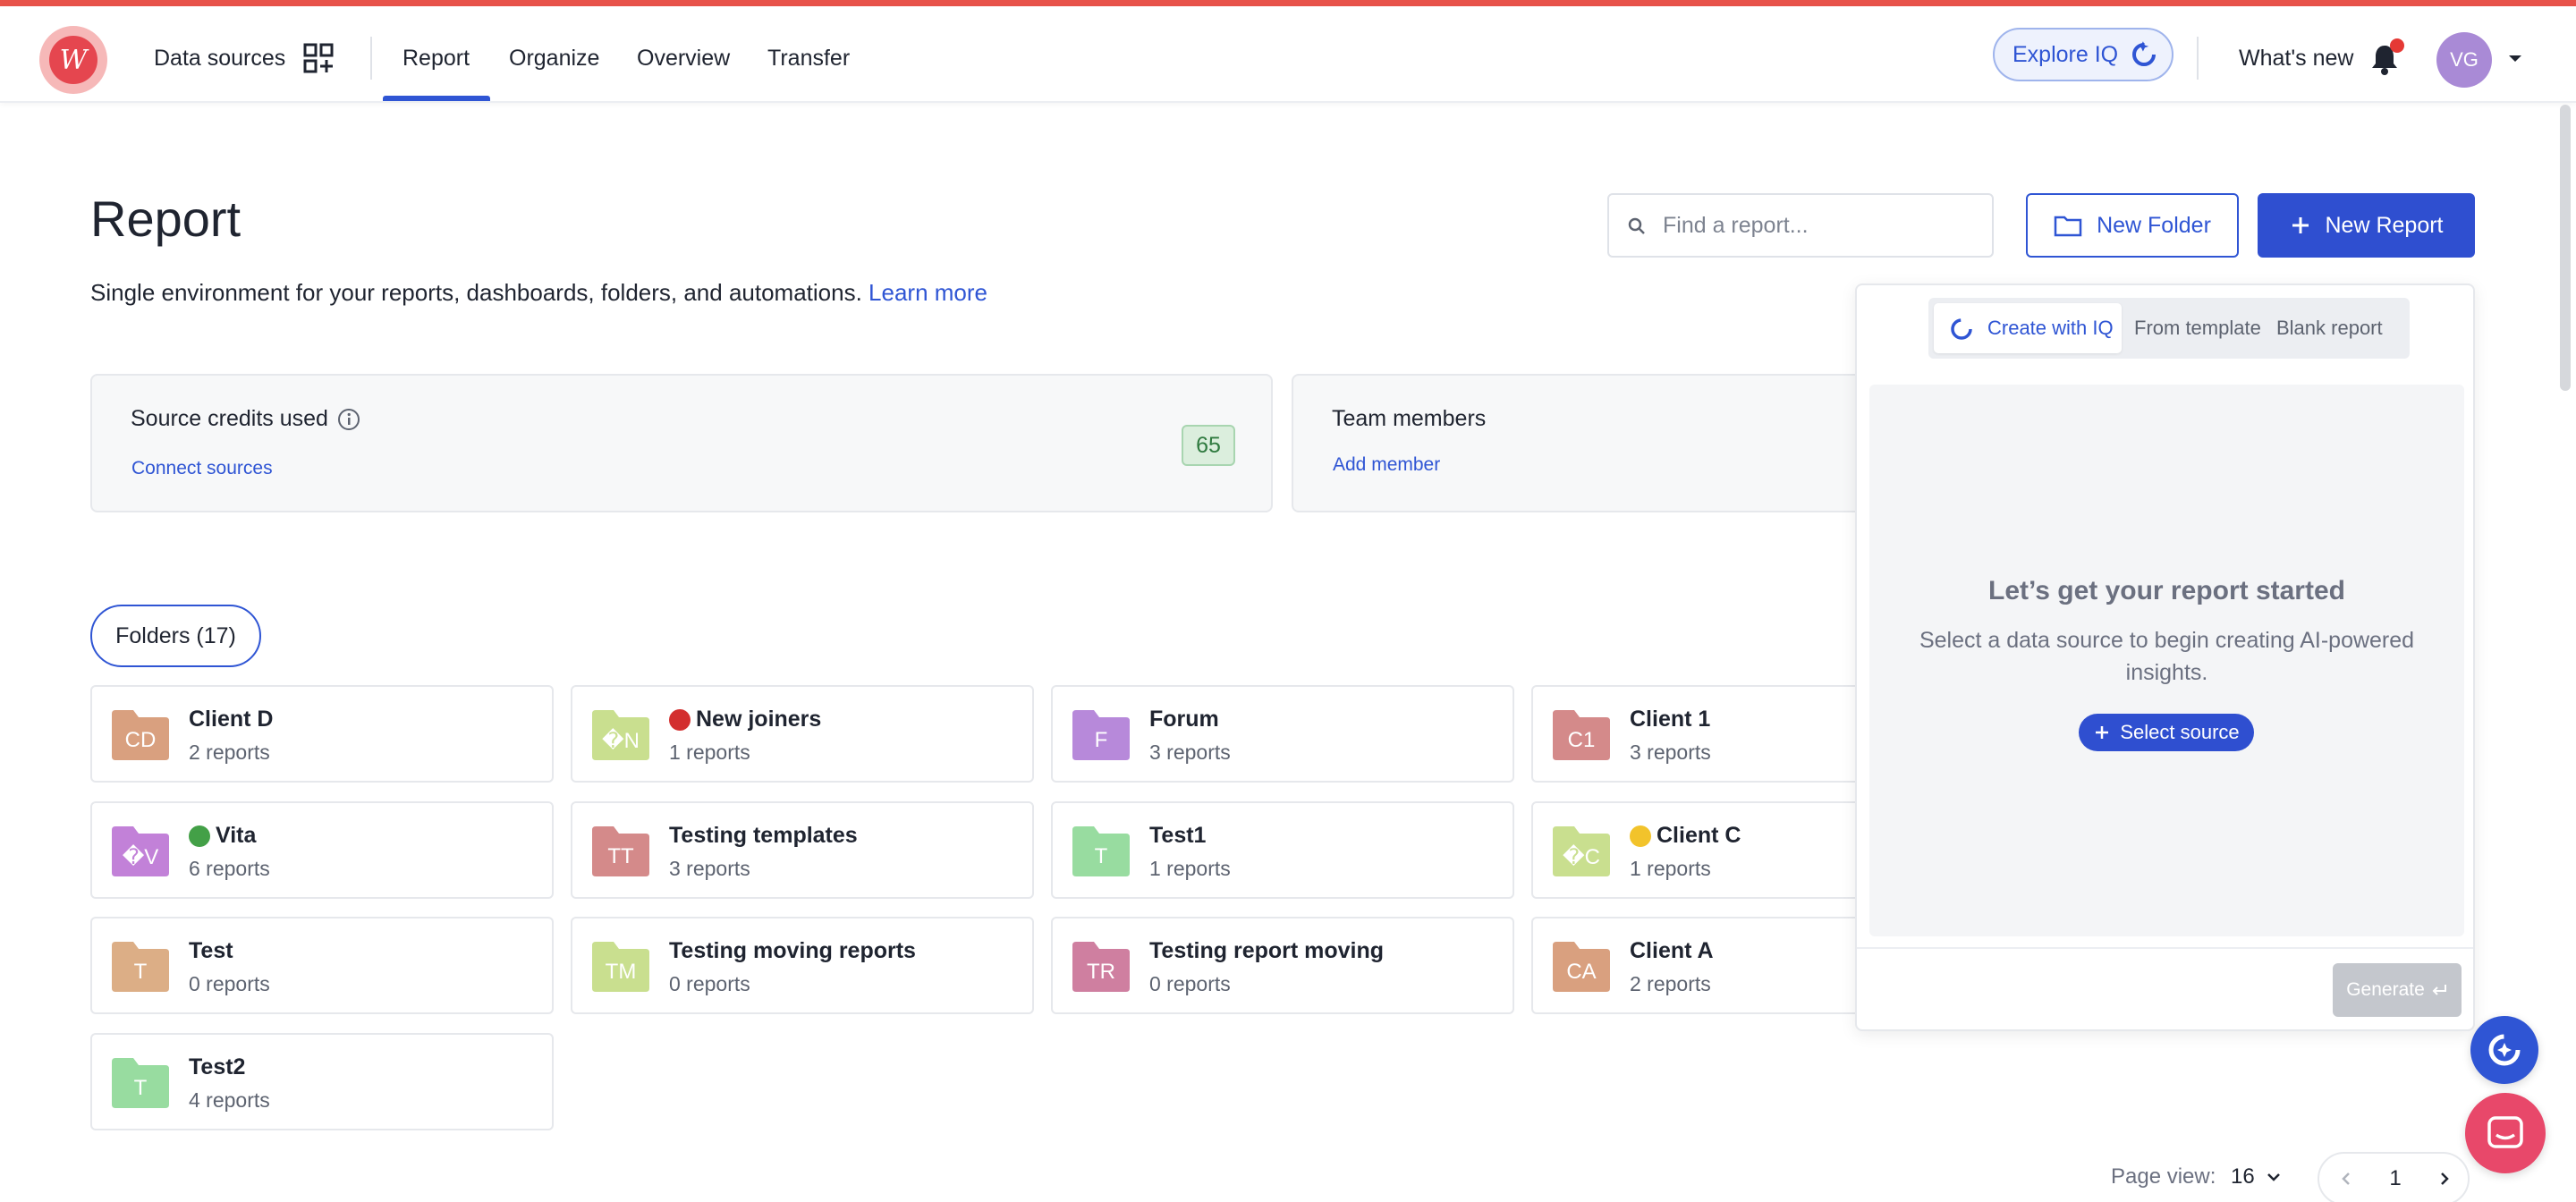 This screenshot has height=1202, width=2576. Describe the element at coordinates (1208, 445) in the screenshot. I see `credits-count-badge: 65` at that location.